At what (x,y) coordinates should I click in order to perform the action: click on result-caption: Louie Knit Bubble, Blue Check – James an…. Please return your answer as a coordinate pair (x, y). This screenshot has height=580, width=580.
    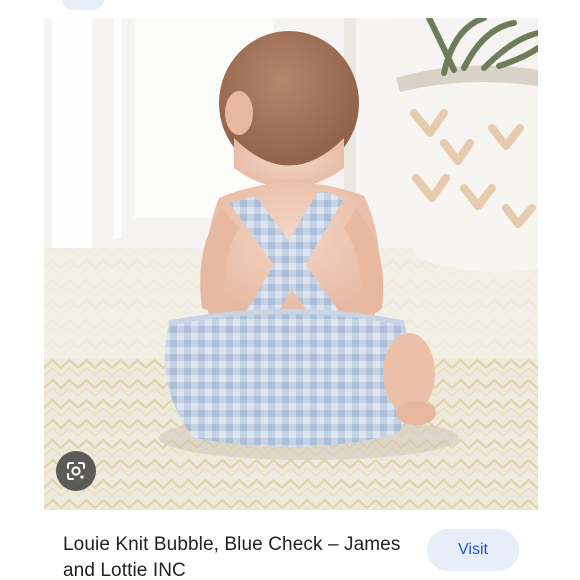
    Looking at the image, I should click on (291, 545).